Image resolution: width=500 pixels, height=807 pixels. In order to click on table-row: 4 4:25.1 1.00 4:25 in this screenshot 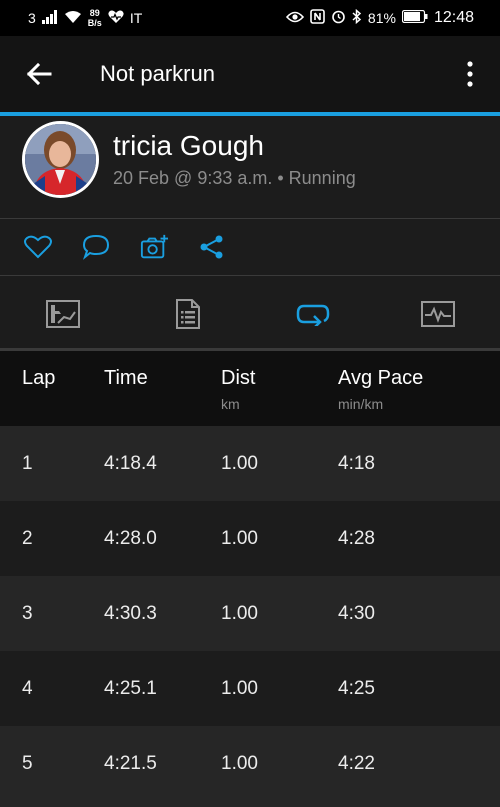, I will do `click(250, 688)`.